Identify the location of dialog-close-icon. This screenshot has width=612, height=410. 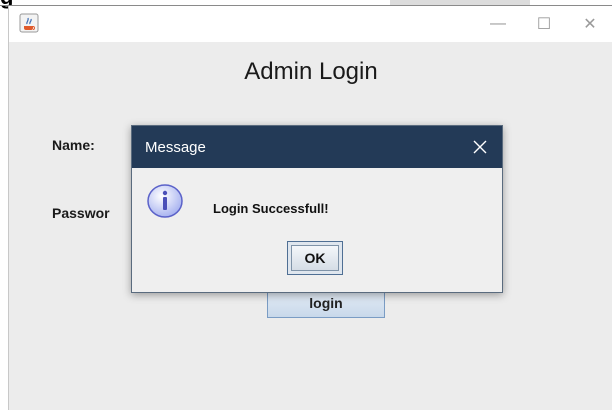
(480, 147).